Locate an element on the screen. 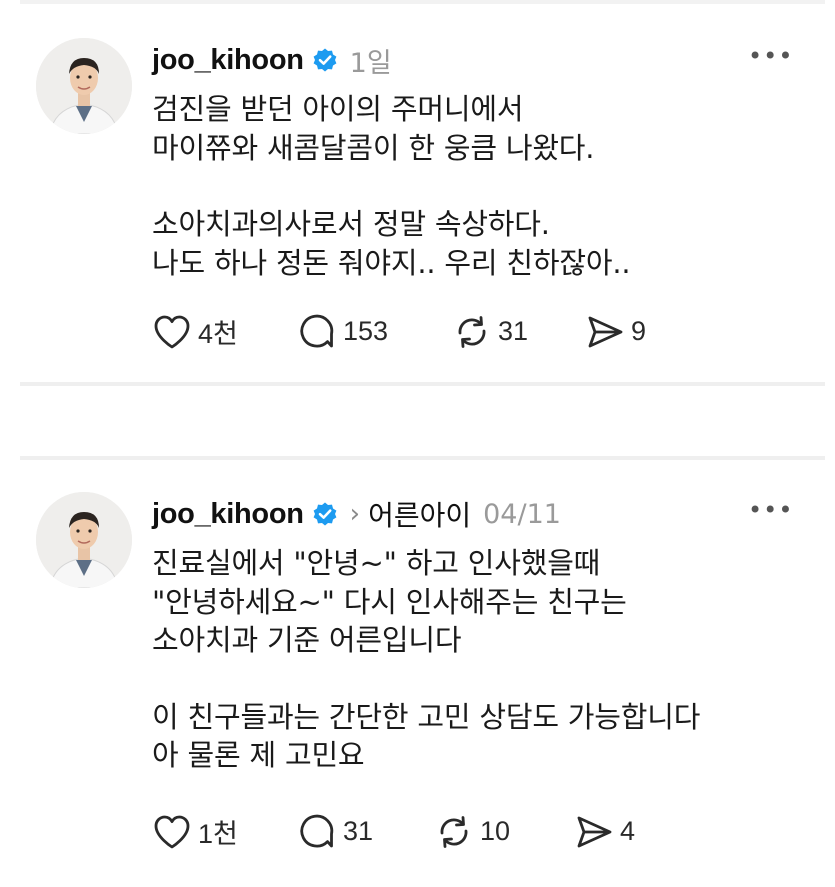  repost-button: 31 is located at coordinates (518, 332).